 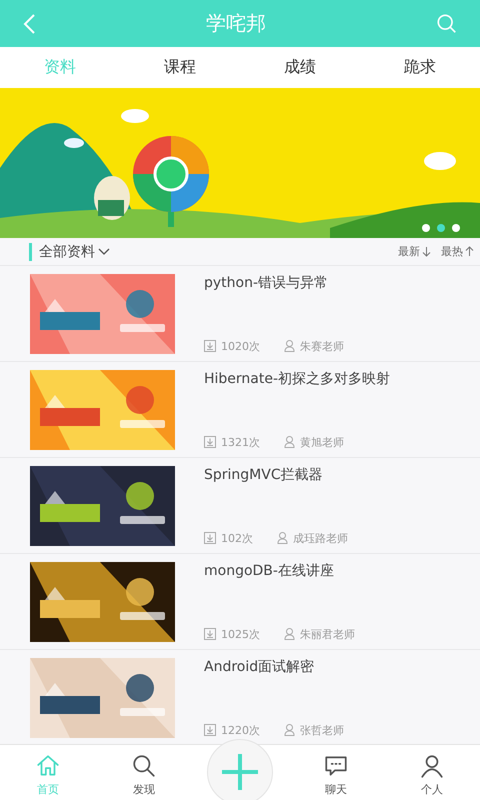 I want to click on item-title: mongoDB-在线讲座, so click(x=332, y=571).